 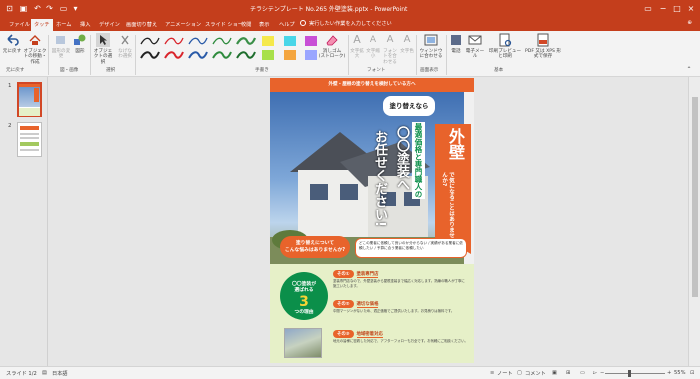 I want to click on highlighter-orange-icon, so click(x=290, y=55).